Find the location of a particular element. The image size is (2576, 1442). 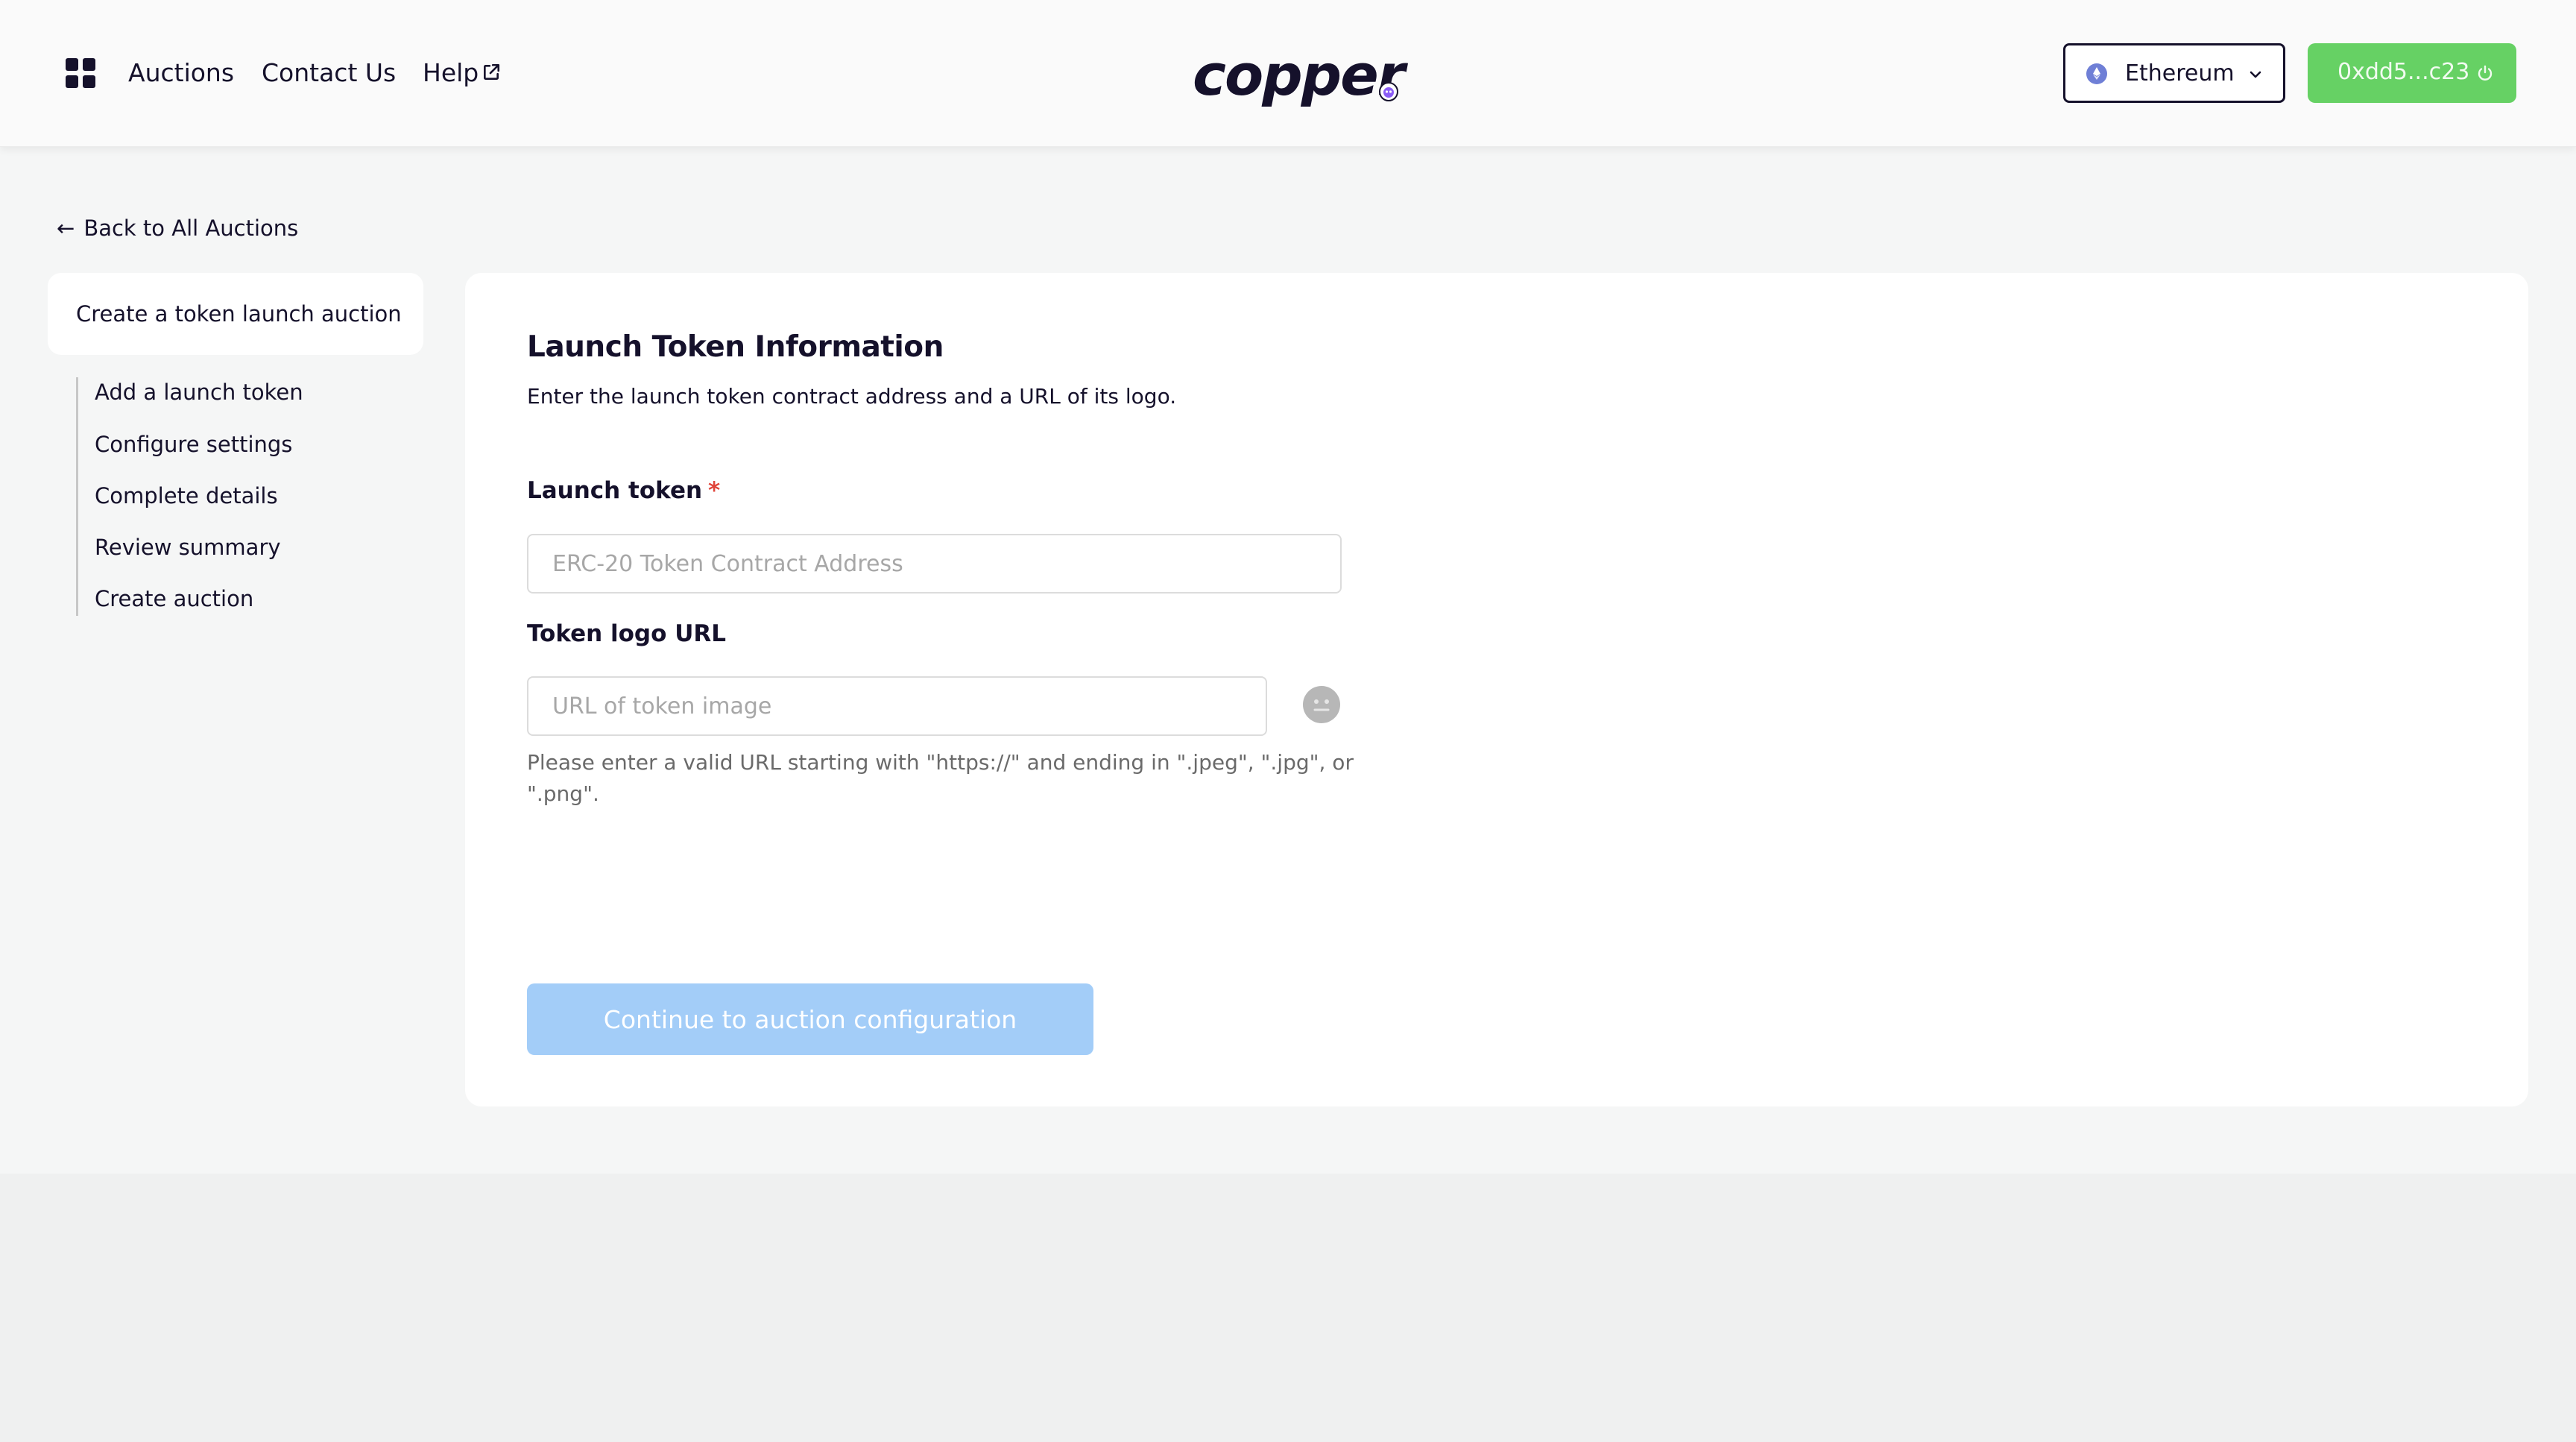

power-icon is located at coordinates (2485, 73).